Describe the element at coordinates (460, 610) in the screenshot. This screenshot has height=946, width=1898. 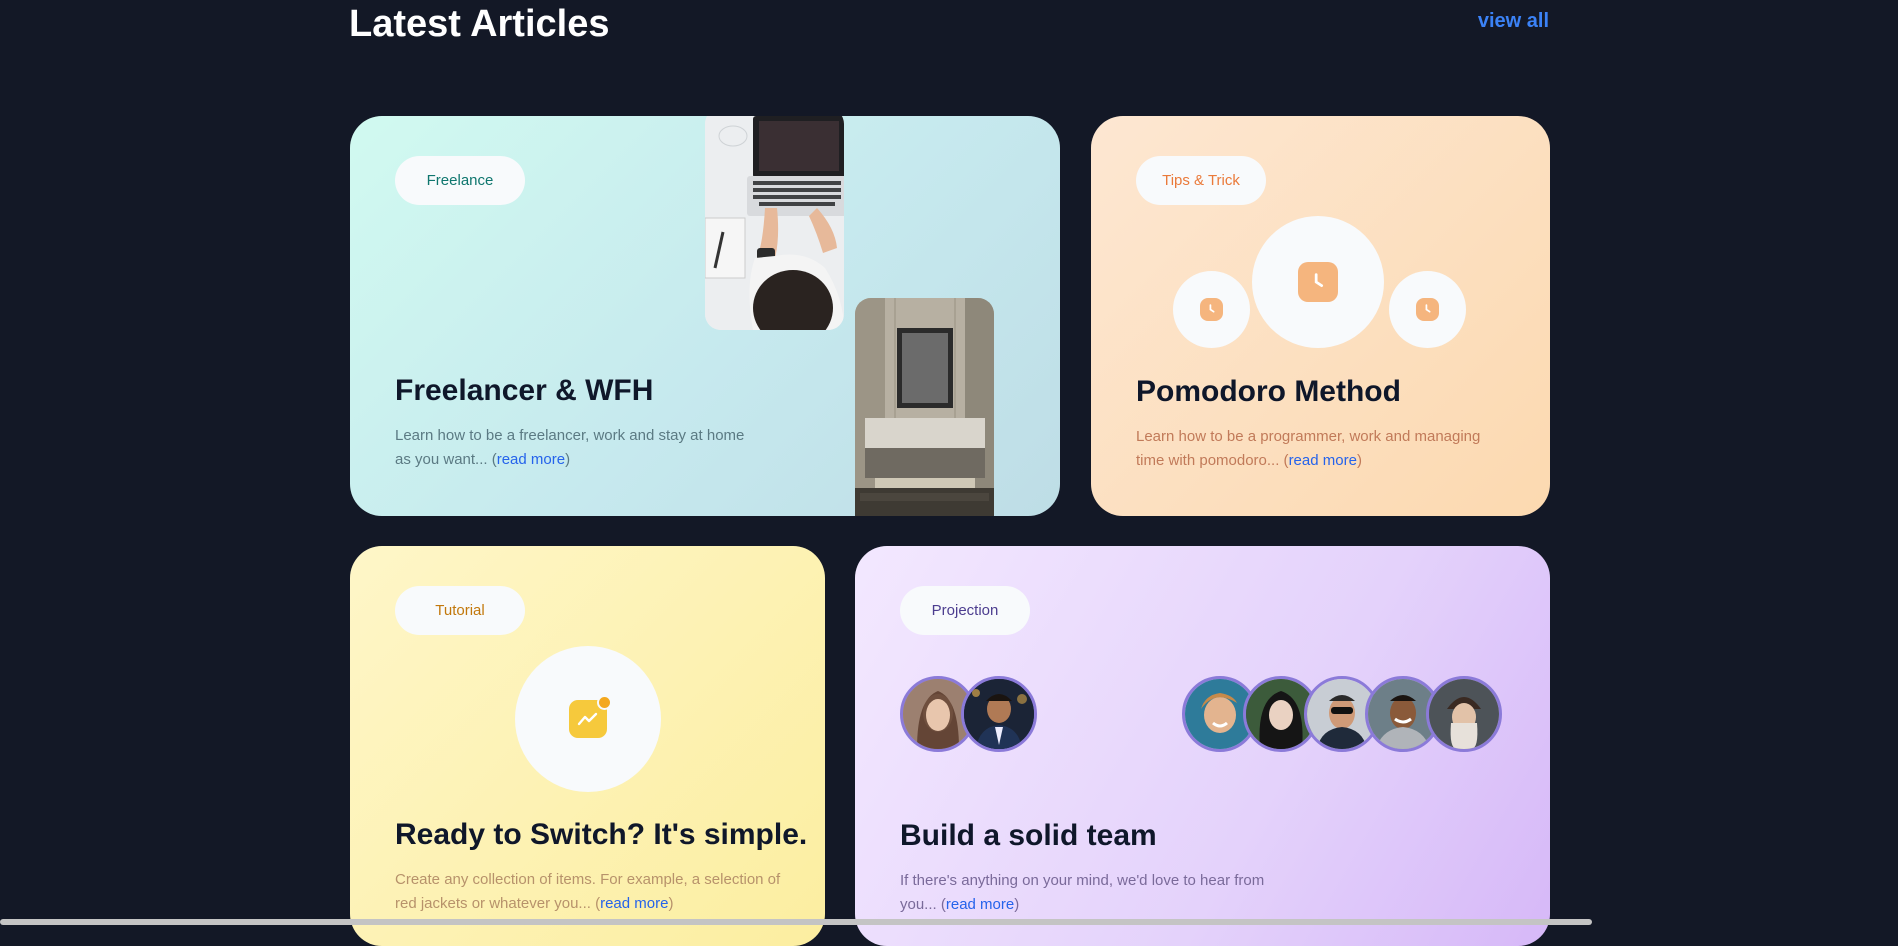
I see `tag-tutorial: Tutorial` at that location.